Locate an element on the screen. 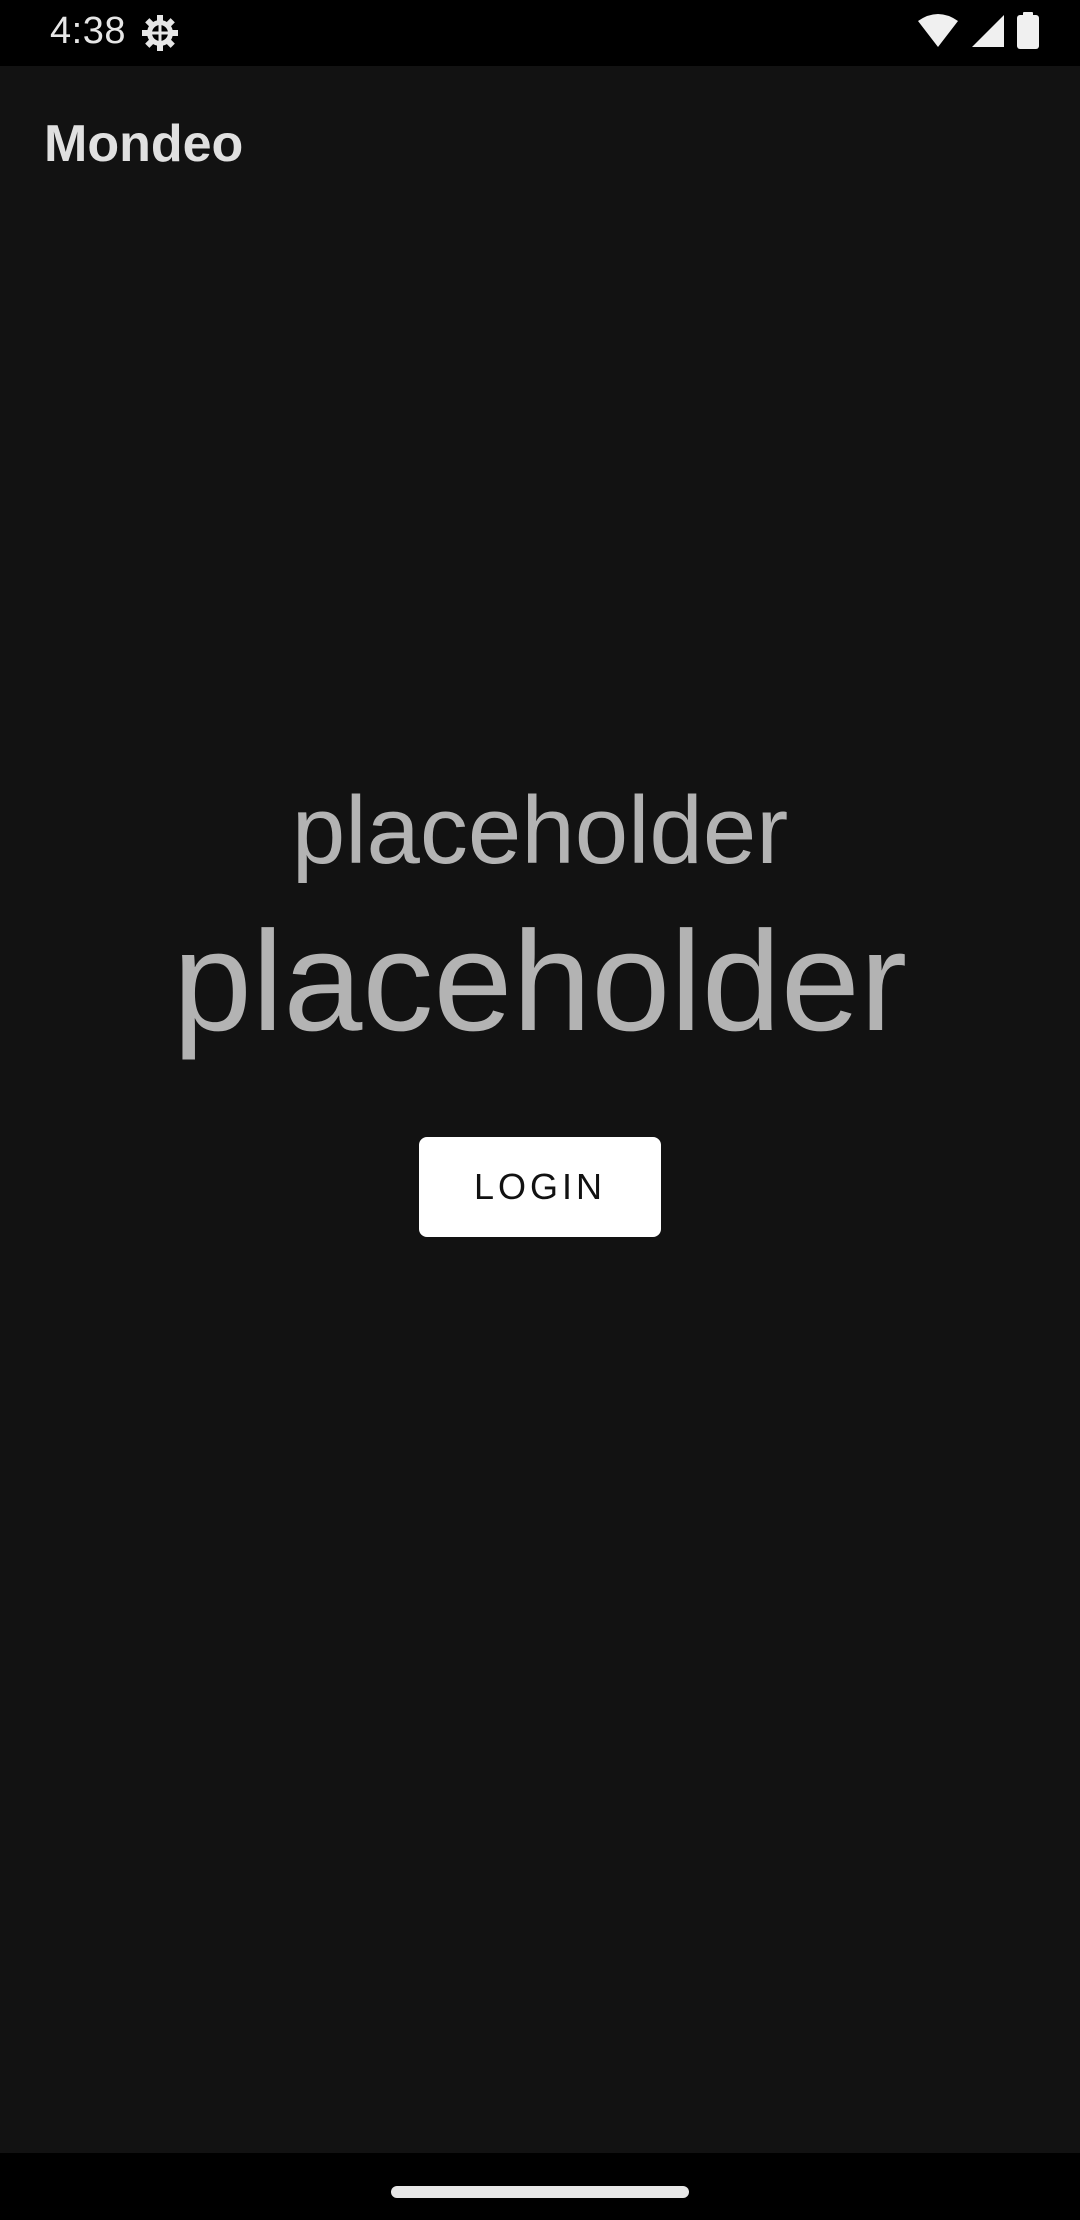  navigation-bar is located at coordinates (540, 2186).